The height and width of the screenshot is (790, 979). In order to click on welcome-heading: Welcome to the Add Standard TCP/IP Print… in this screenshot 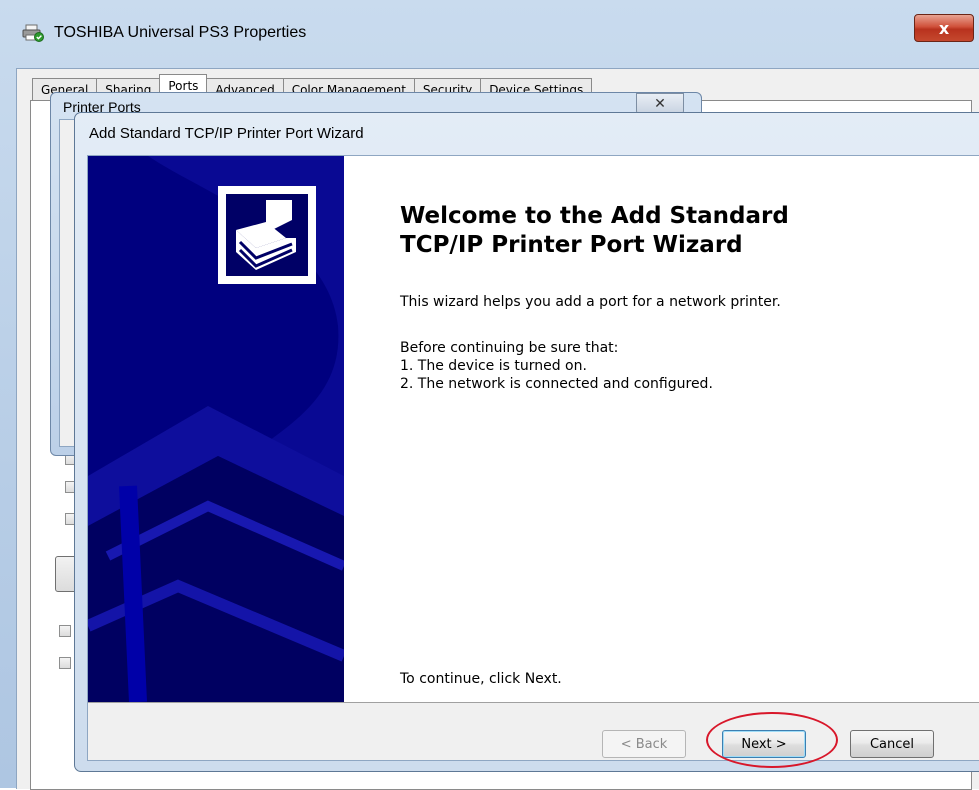, I will do `click(594, 230)`.